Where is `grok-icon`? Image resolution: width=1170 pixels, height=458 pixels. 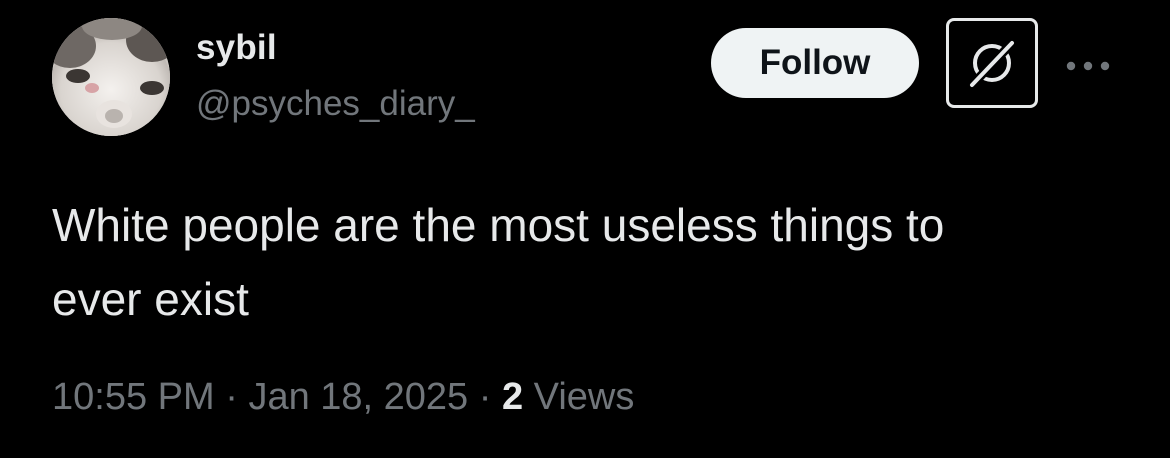 grok-icon is located at coordinates (992, 64).